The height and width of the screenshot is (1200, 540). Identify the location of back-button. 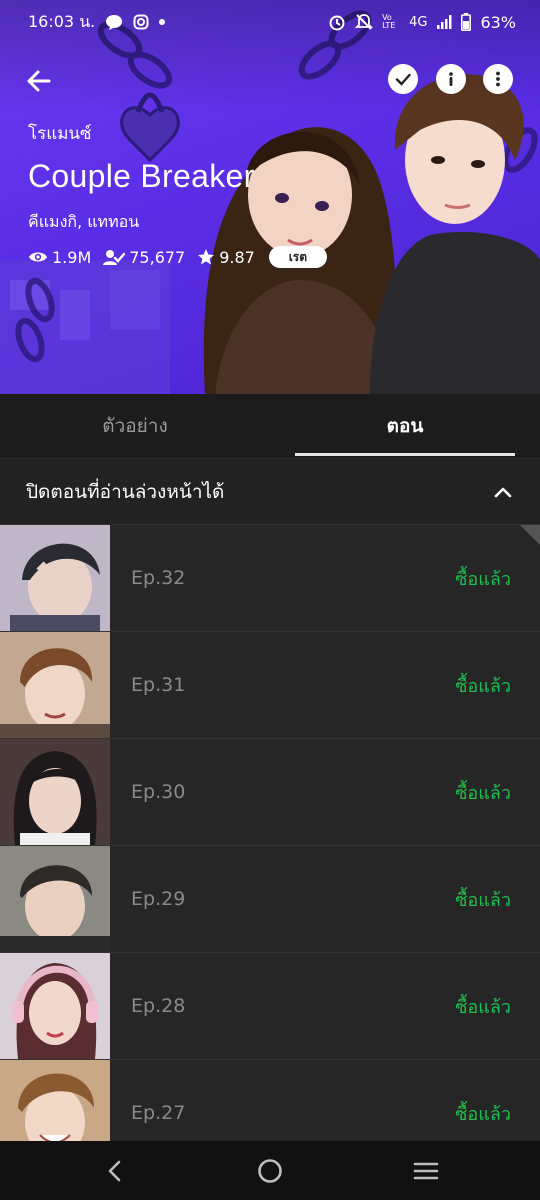
(39, 81).